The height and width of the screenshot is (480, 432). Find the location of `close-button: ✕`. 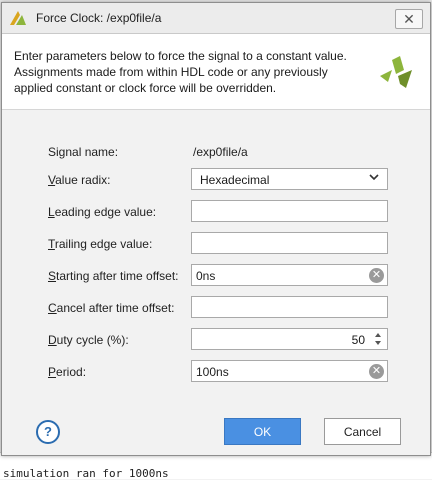

close-button: ✕ is located at coordinates (409, 19).